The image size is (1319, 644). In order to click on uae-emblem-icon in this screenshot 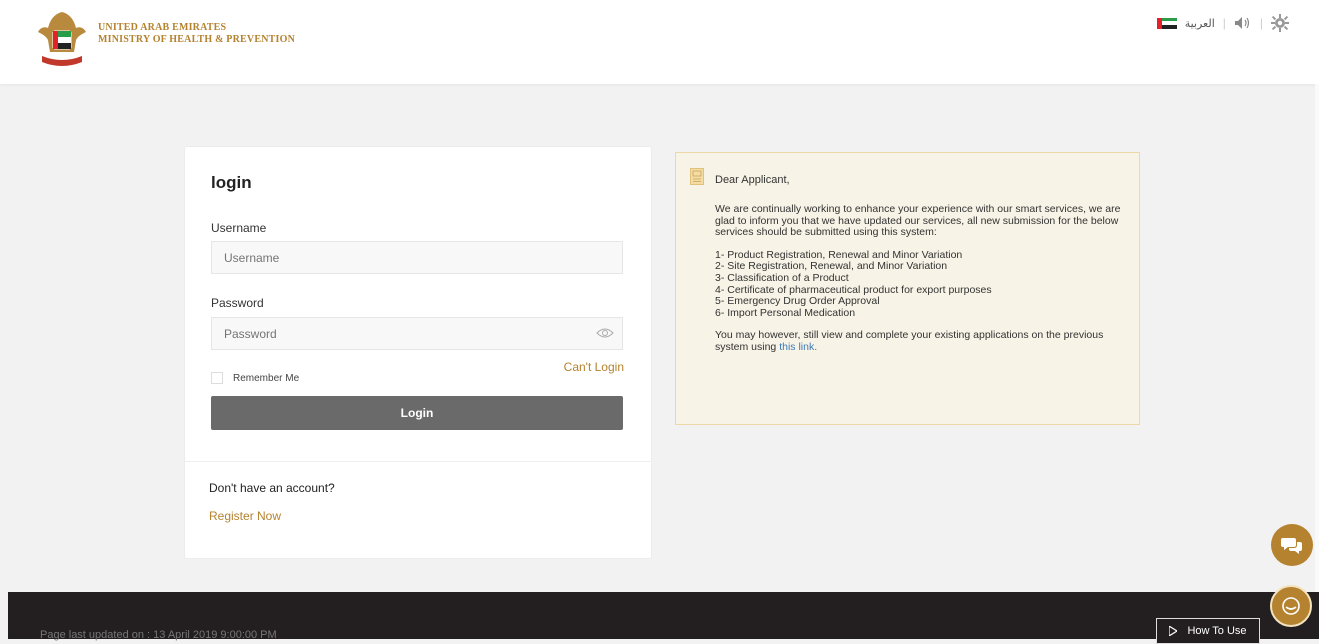, I will do `click(62, 39)`.